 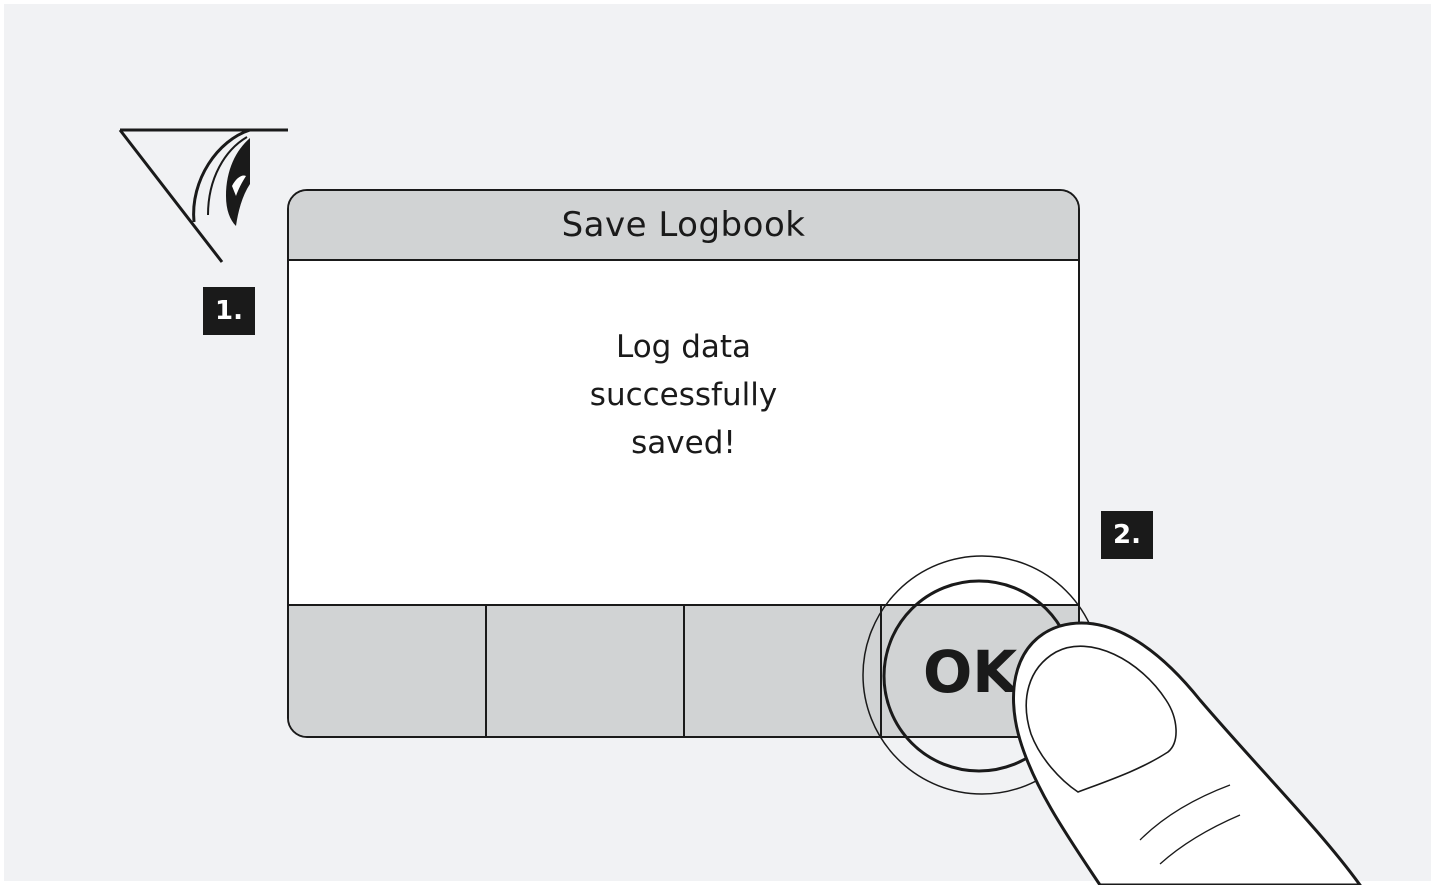 I want to click on message-line-2: successfully, so click(x=683, y=395).